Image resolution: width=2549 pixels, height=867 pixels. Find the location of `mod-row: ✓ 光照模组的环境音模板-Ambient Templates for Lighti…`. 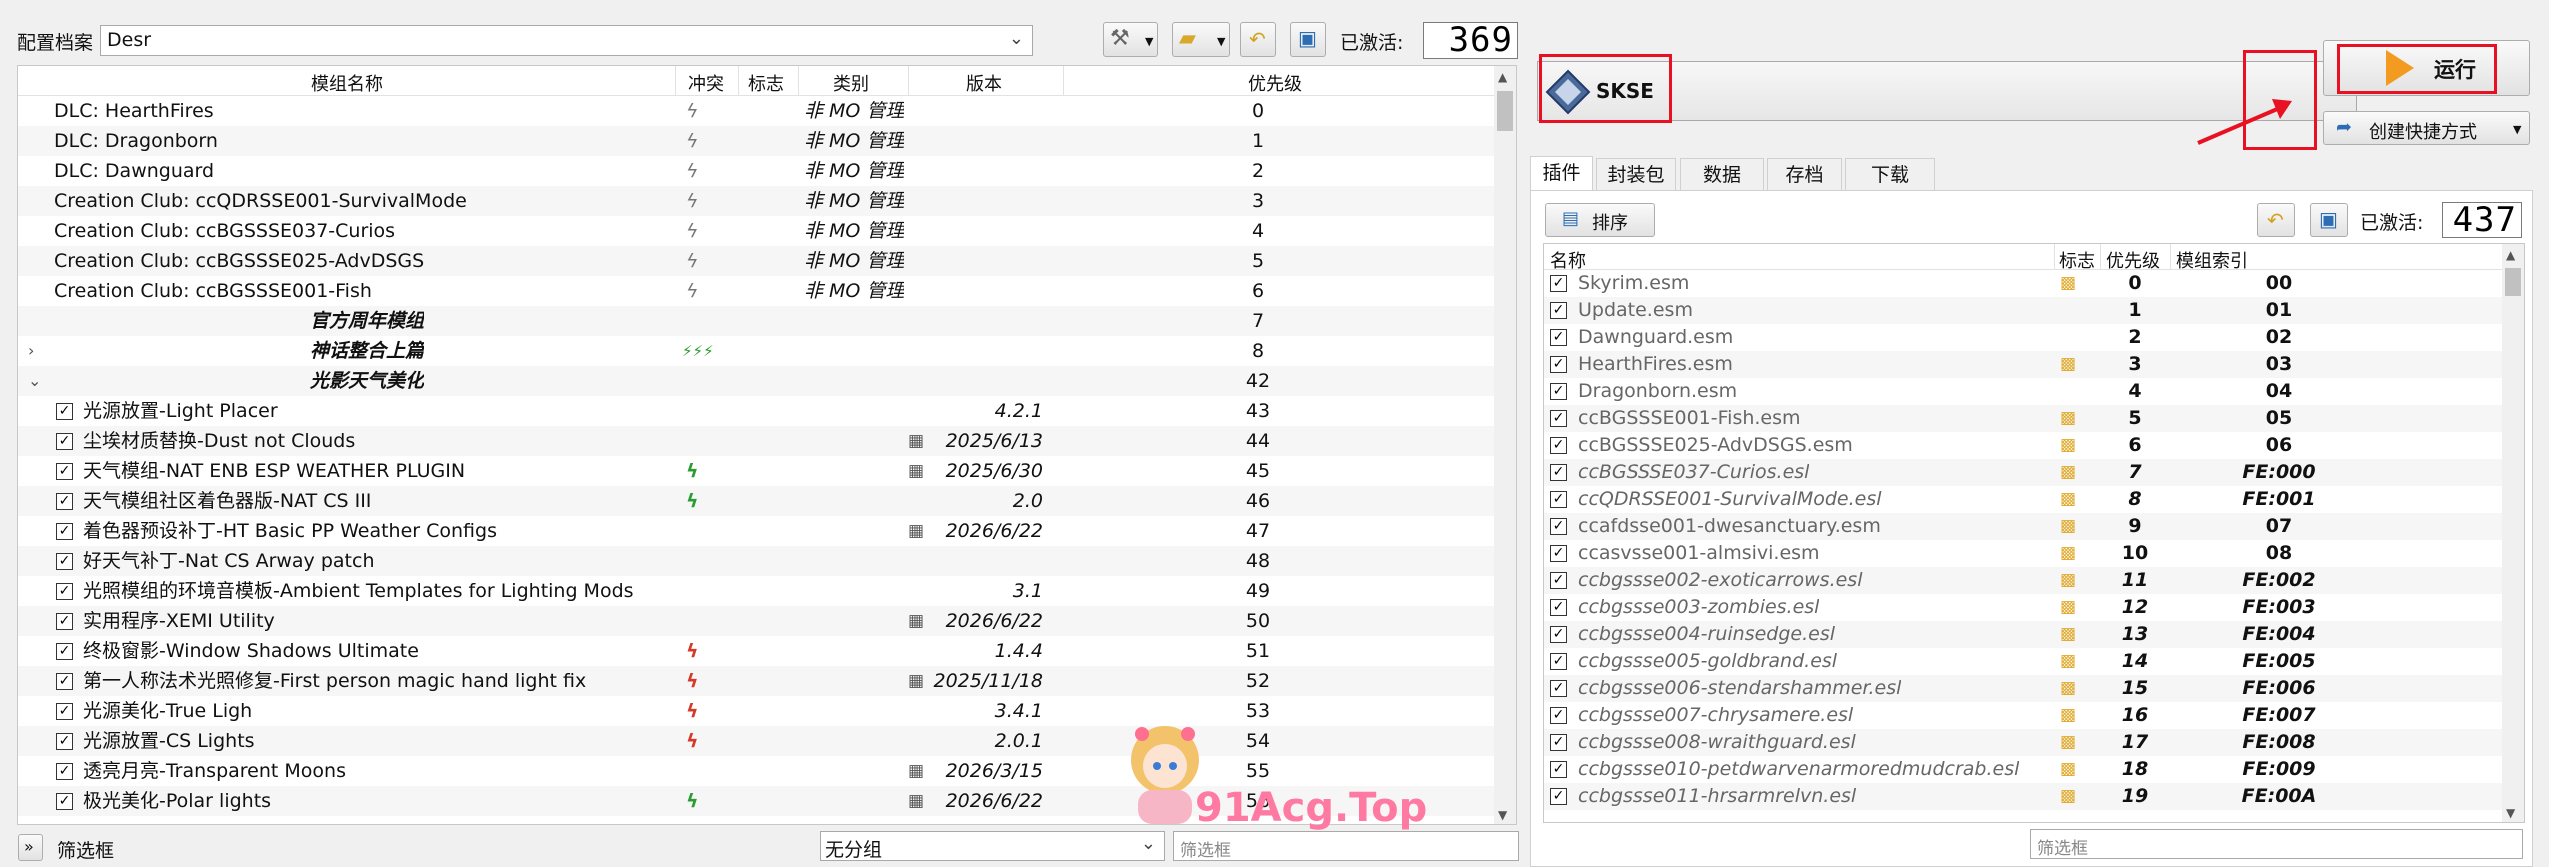

mod-row: ✓ 光照模组的环境音模板-Ambient Templates for Lighti… is located at coordinates (757, 591).